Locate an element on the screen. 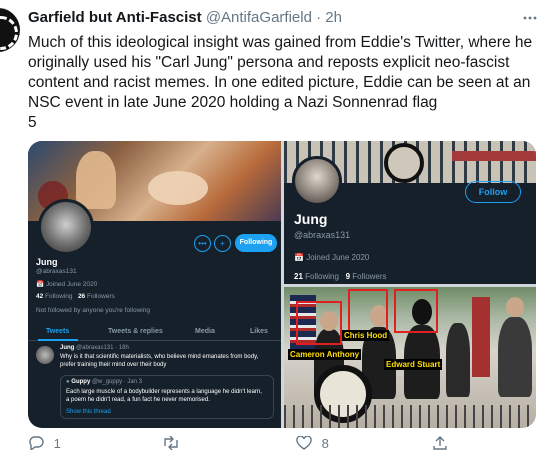 This screenshot has height=451, width=549. follow-counts-right: 21 Following 9 Followers is located at coordinates (340, 276).